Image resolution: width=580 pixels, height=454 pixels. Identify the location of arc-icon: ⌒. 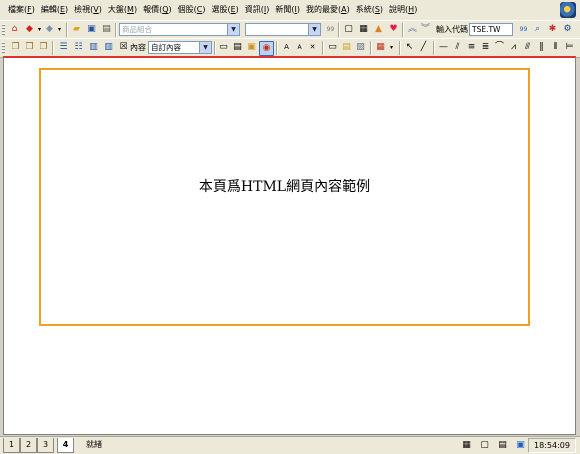
(499, 47).